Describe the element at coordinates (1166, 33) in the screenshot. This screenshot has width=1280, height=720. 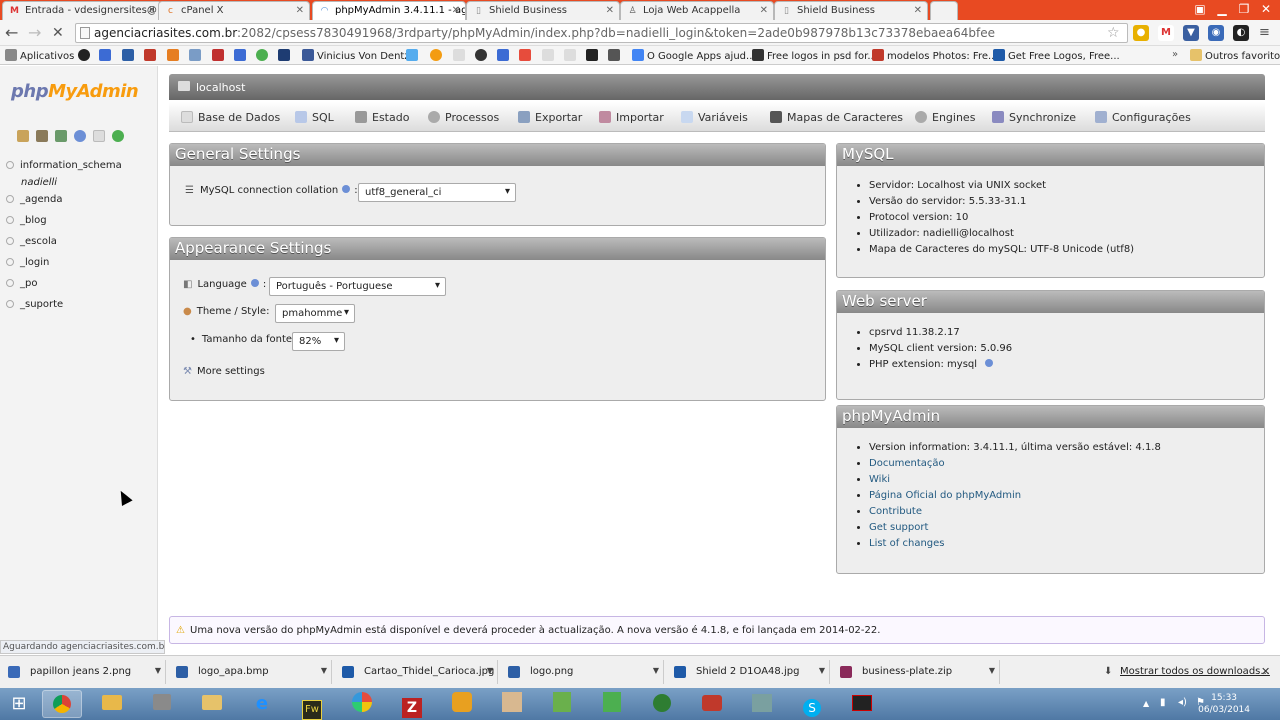
I see `gmail-extension-icon: M` at that location.